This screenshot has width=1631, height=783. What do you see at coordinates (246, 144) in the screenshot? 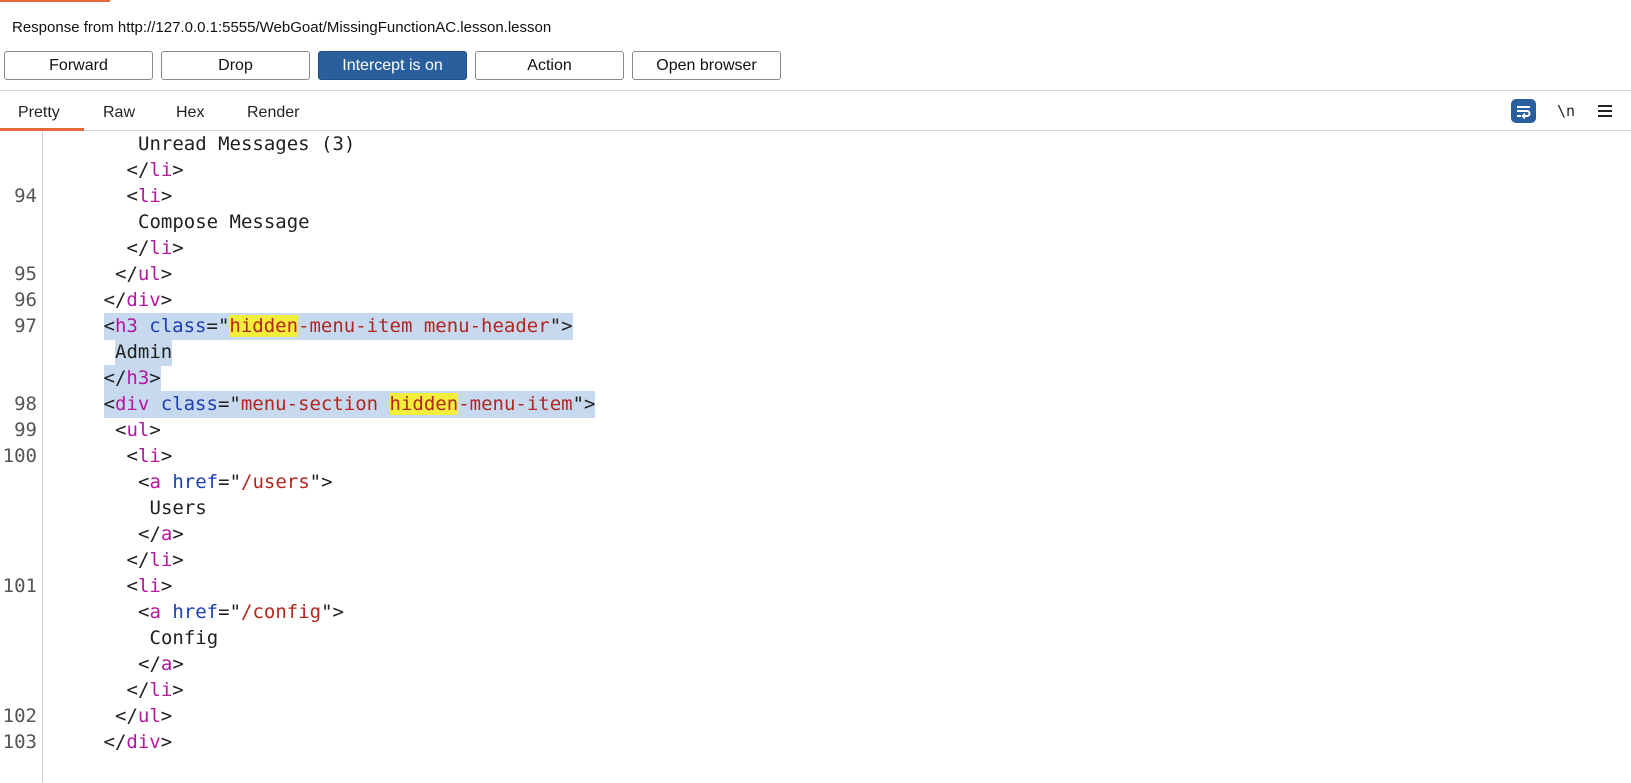
I see `code-content: Unread Messages (3)` at bounding box center [246, 144].